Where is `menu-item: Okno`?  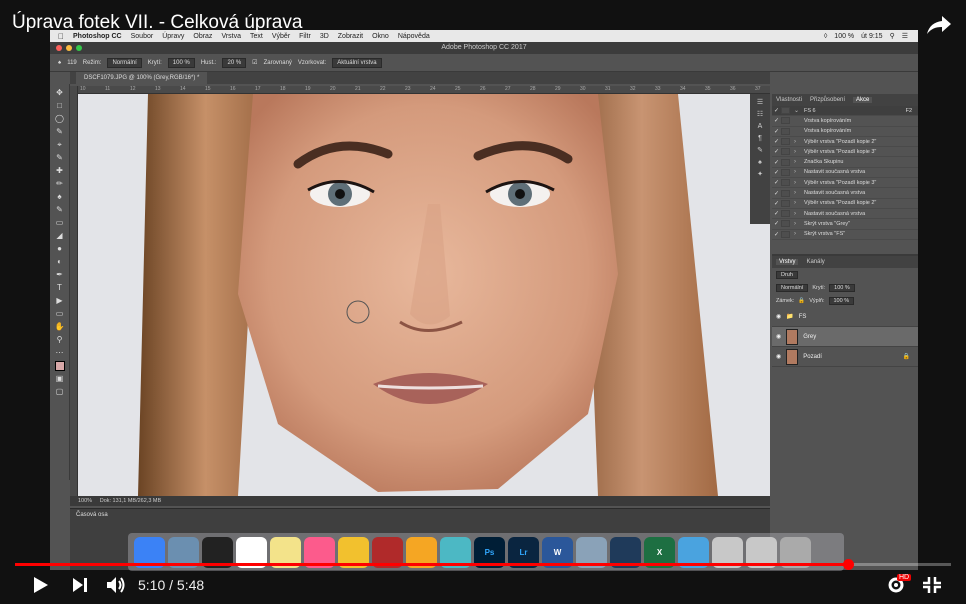 menu-item: Okno is located at coordinates (380, 36).